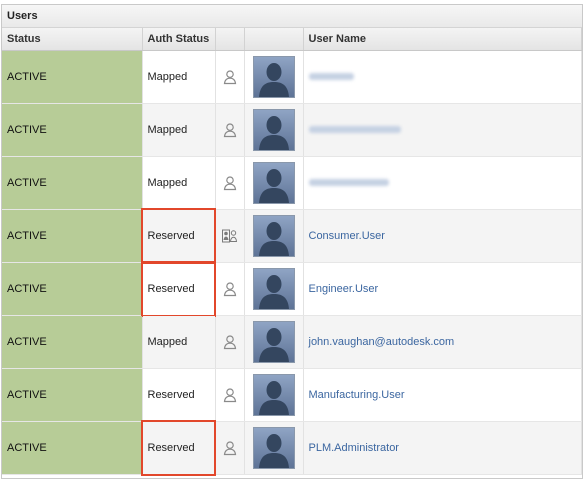  Describe the element at coordinates (230, 39) in the screenshot. I see `column-header-icon` at that location.